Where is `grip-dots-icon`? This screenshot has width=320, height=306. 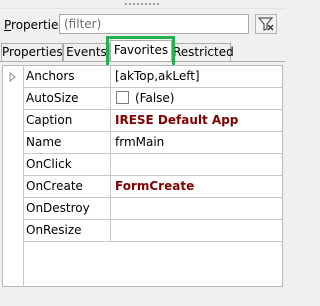
grip-dots-icon is located at coordinates (142, 4).